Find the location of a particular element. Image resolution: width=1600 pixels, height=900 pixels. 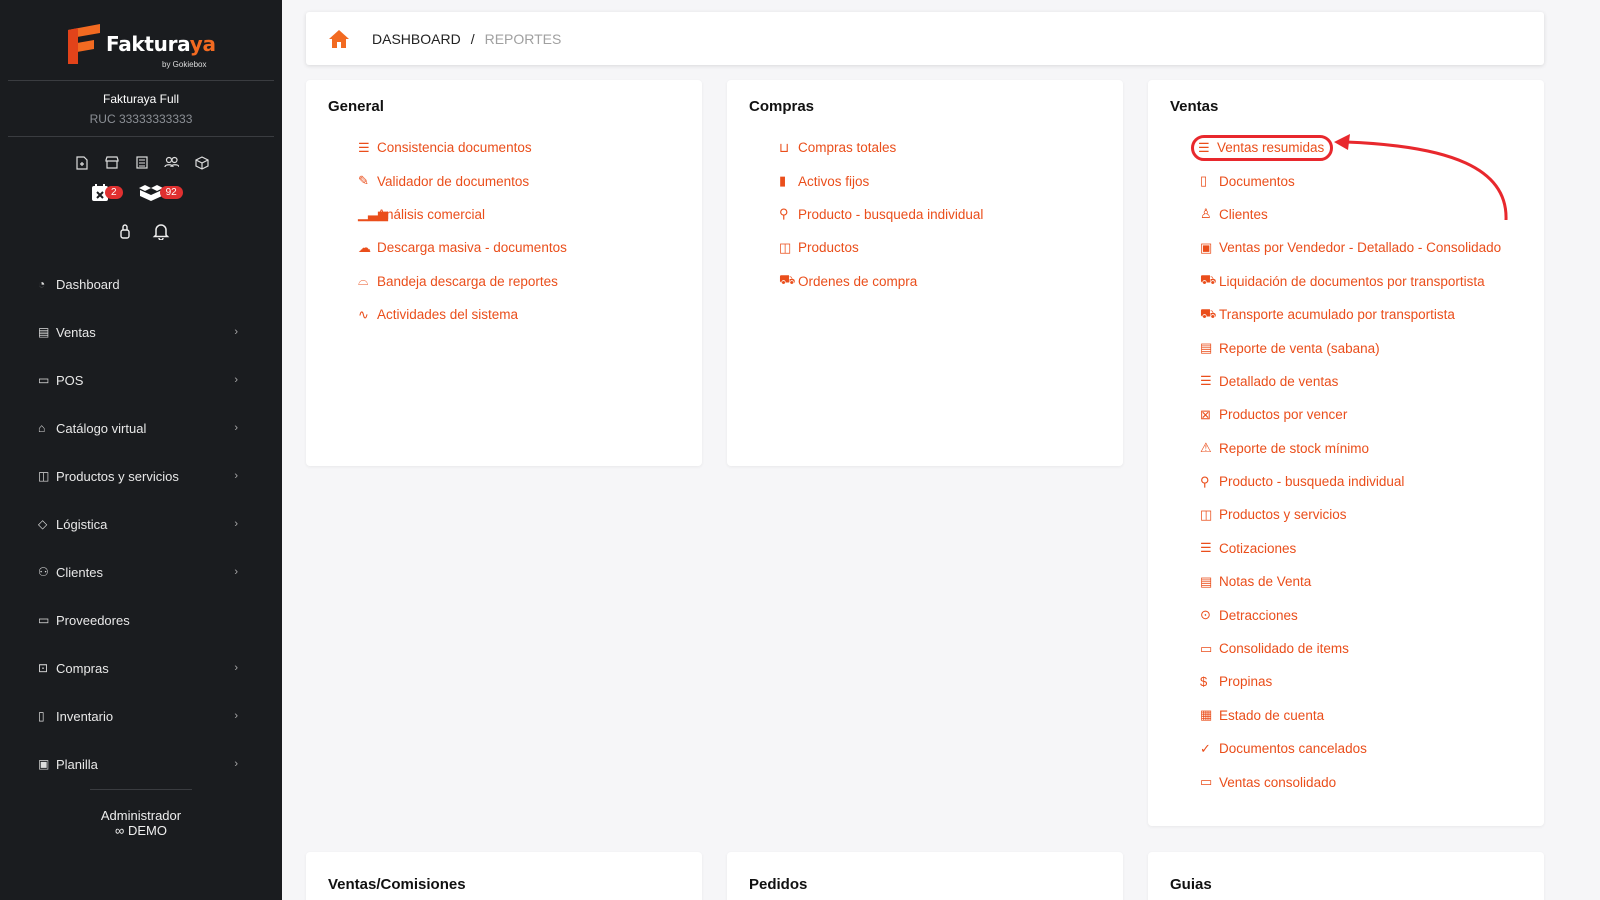

report-link-label: Reporte de venta (sabana) is located at coordinates (1299, 348).